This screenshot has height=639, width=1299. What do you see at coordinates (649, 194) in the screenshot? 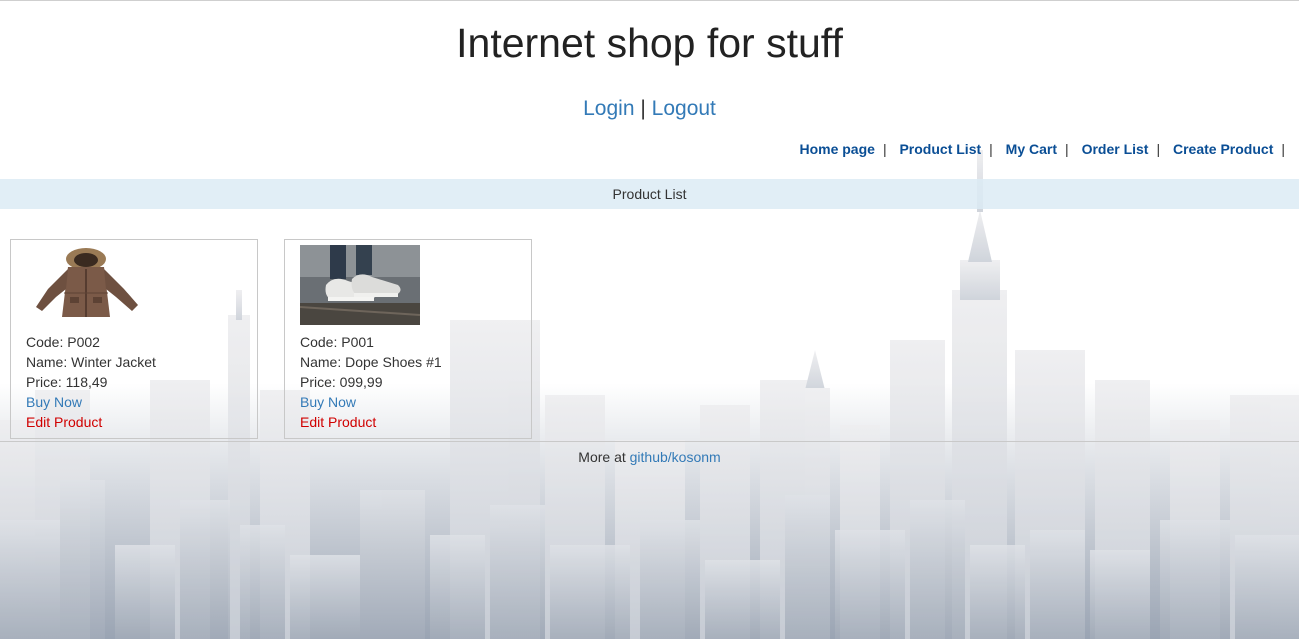
I see `page-heading: Product List` at bounding box center [649, 194].